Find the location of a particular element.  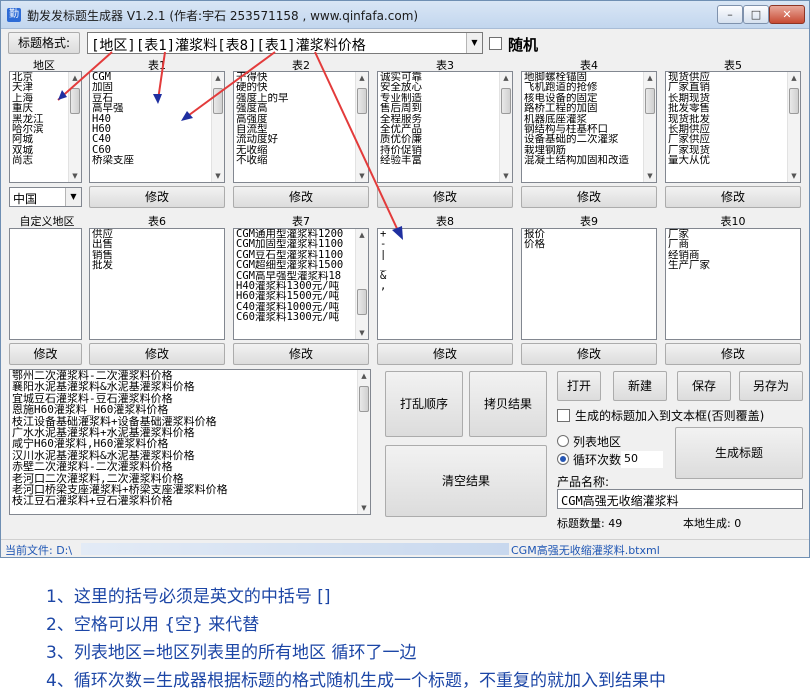

region-list: 北京 天津 上海 重庆 黑龙江 哈尔滨 阿城 双城 尚志 ▲ ▼ is located at coordinates (45, 127).